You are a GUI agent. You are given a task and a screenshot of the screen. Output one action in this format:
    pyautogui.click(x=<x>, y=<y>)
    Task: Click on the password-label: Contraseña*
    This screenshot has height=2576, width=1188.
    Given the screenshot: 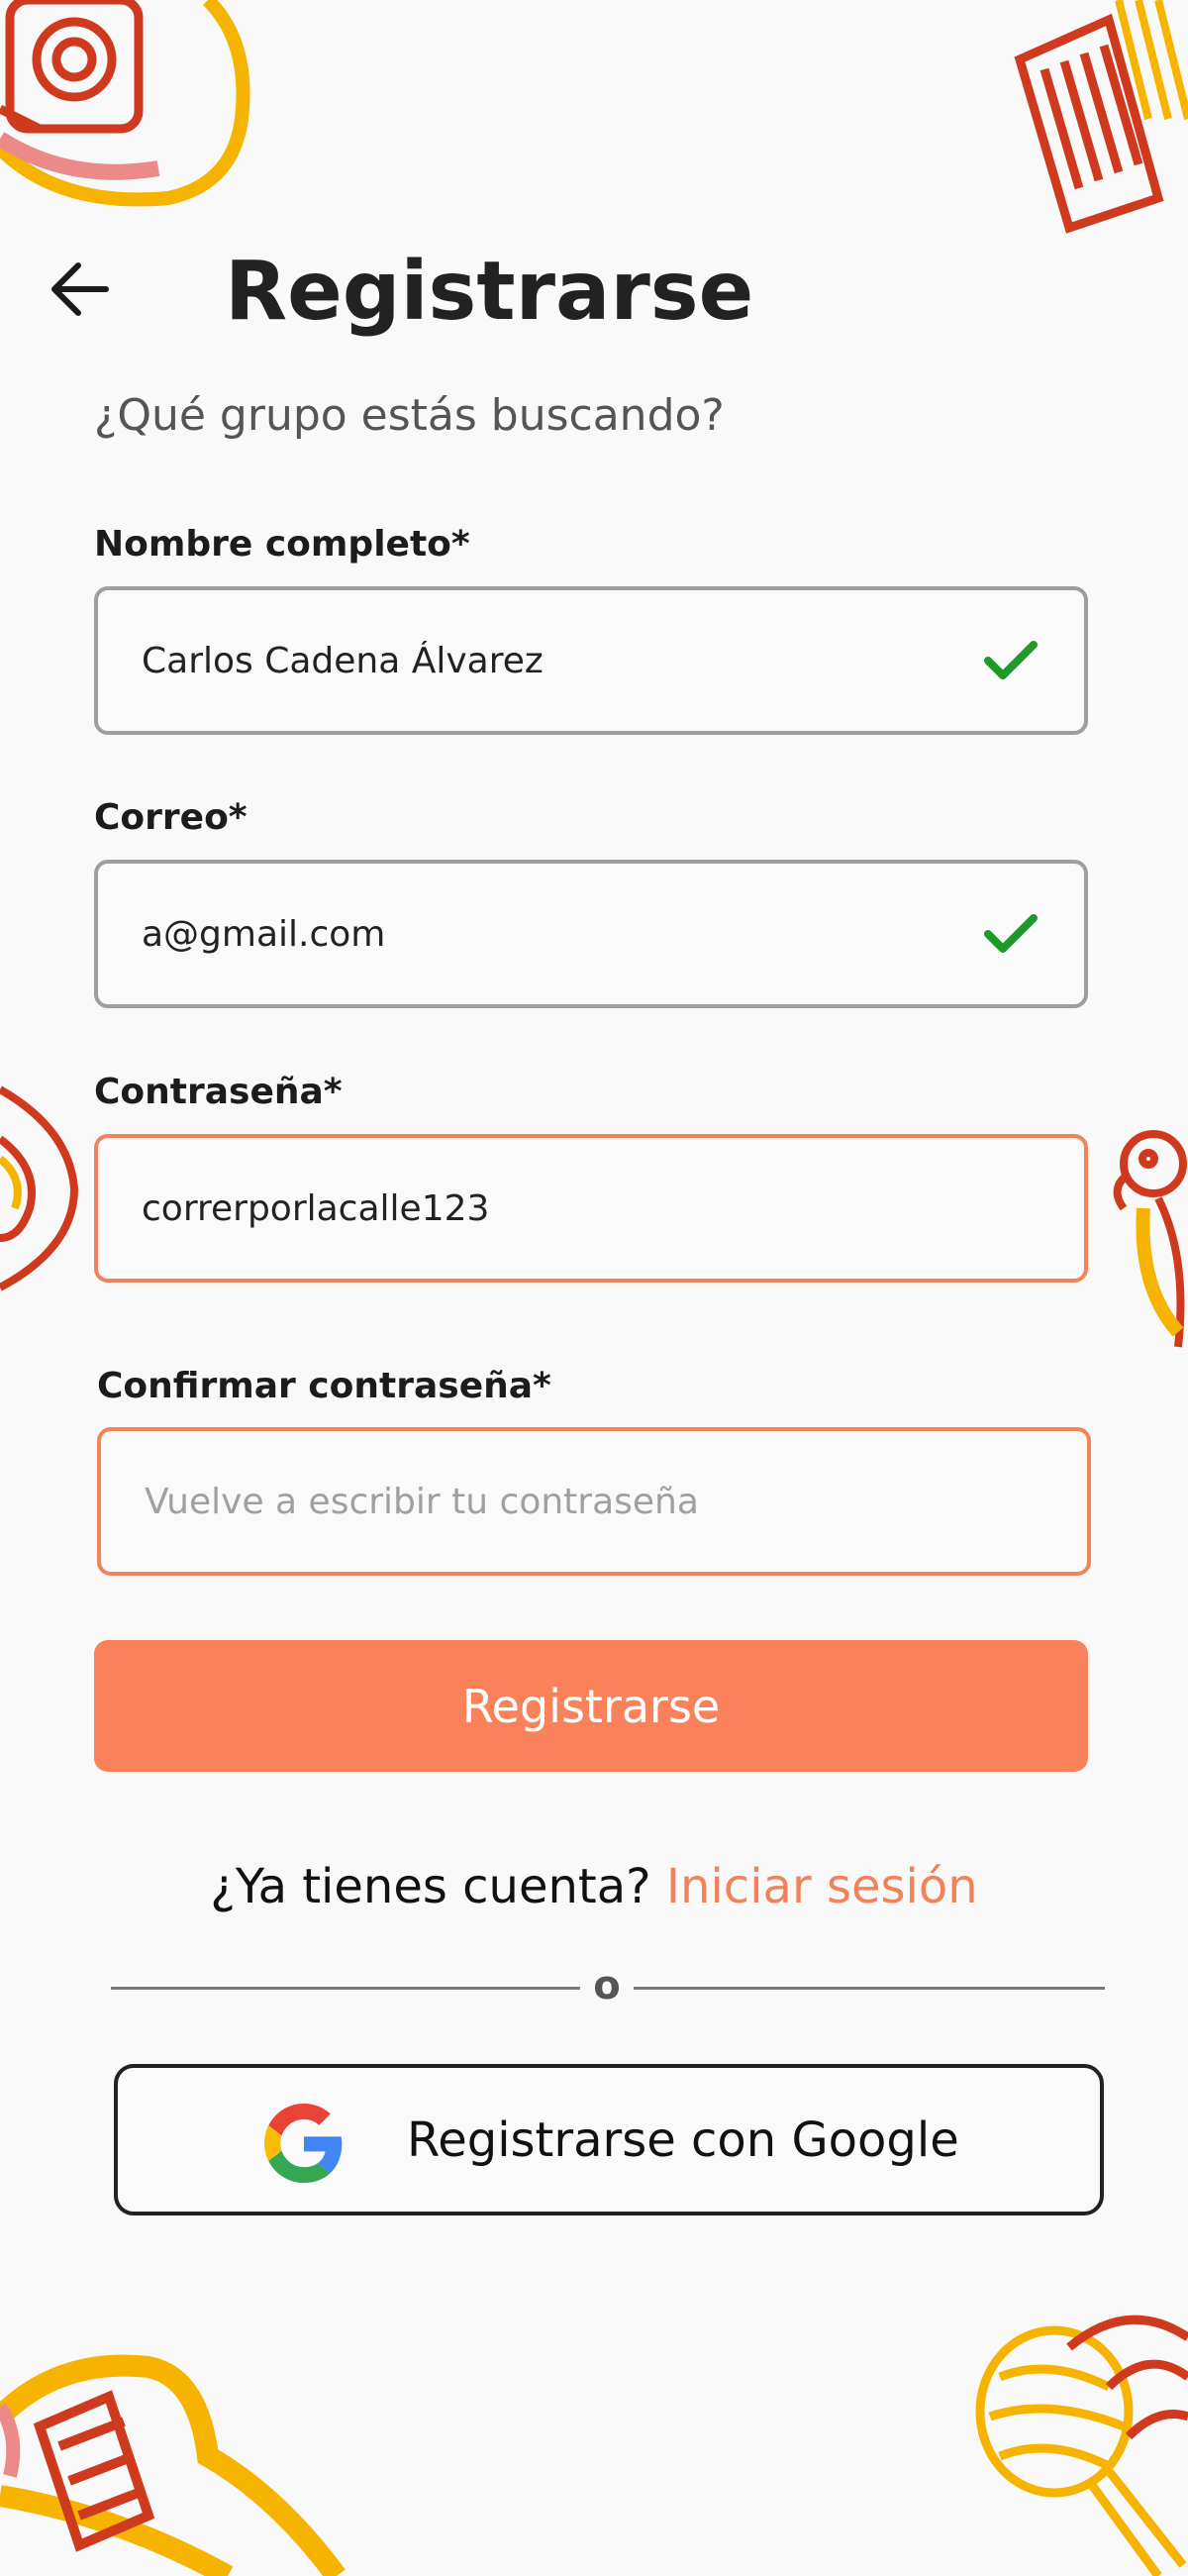 What is the action you would take?
    pyautogui.click(x=219, y=1092)
    